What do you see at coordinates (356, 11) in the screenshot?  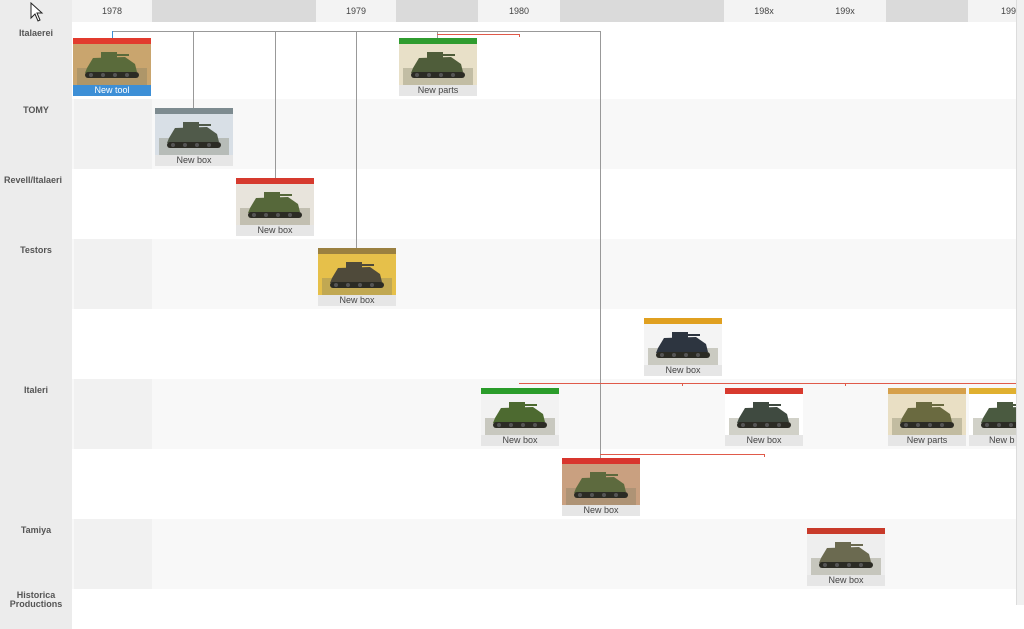 I see `year-1979: 1979` at bounding box center [356, 11].